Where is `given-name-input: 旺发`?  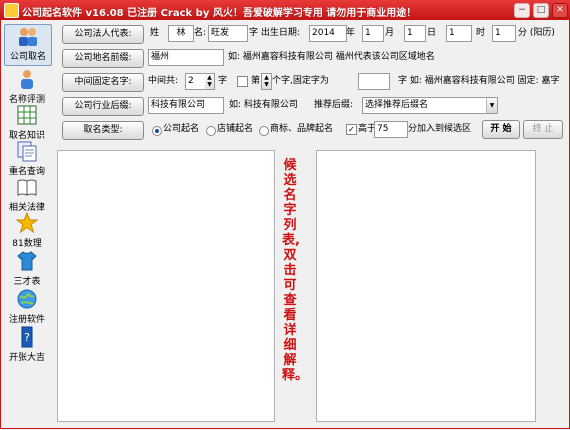 given-name-input: 旺发 is located at coordinates (228, 33).